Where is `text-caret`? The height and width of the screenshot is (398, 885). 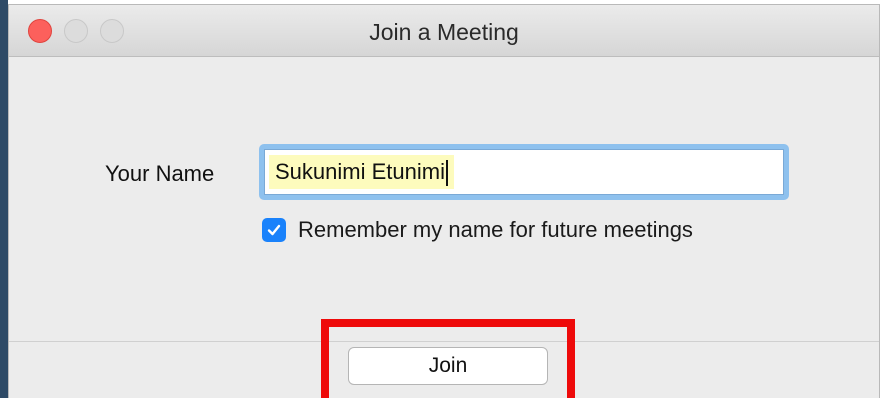
text-caret is located at coordinates (446, 173).